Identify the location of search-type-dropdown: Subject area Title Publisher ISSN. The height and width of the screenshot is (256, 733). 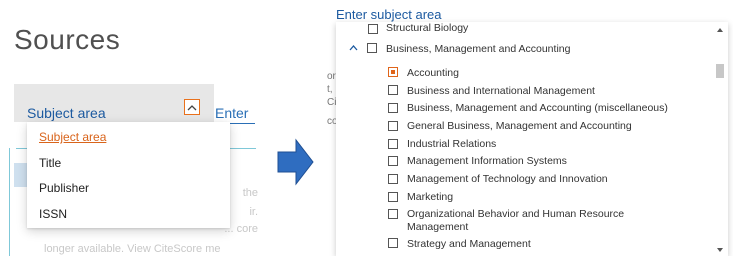
(128, 175).